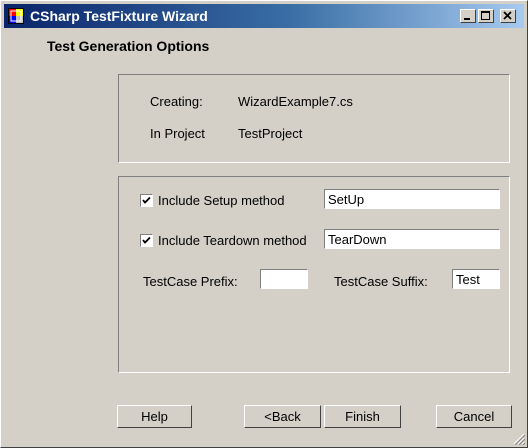  What do you see at coordinates (412, 239) in the screenshot?
I see `teardown-method-input` at bounding box center [412, 239].